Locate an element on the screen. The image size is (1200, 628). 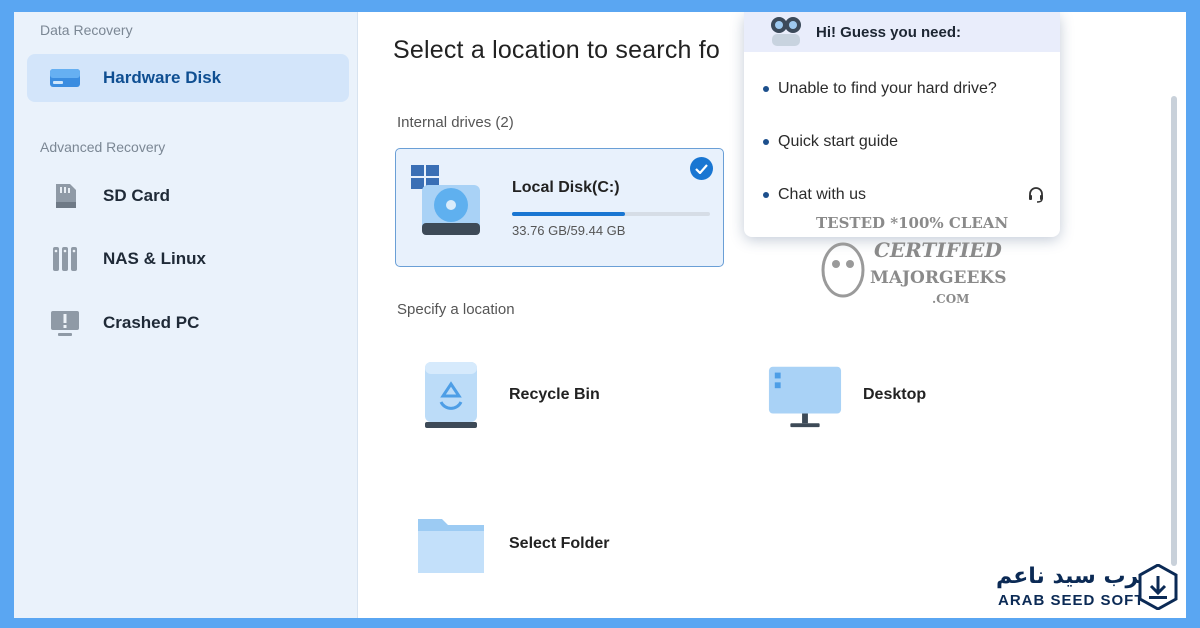
hard-drive-icon is located at coordinates (65, 78).